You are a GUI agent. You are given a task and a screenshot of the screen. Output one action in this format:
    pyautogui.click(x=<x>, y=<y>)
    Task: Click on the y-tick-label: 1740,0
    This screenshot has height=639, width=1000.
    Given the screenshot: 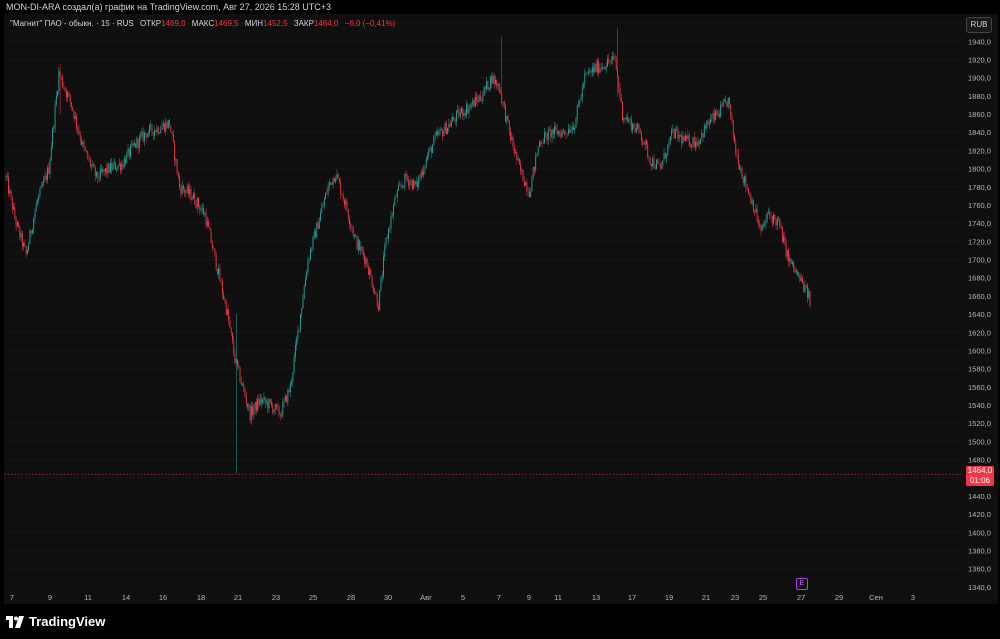 What is the action you would take?
    pyautogui.click(x=979, y=223)
    